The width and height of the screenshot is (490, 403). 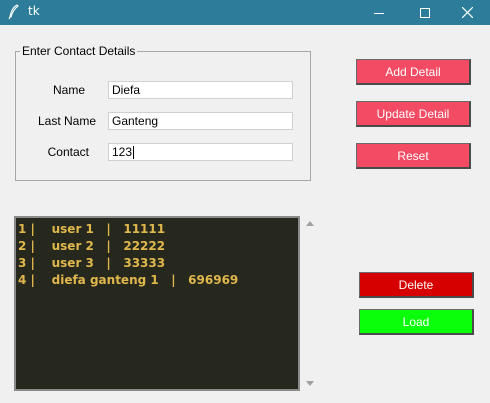 I want to click on list-item: 2 | user 2 | 22222, so click(x=158, y=246).